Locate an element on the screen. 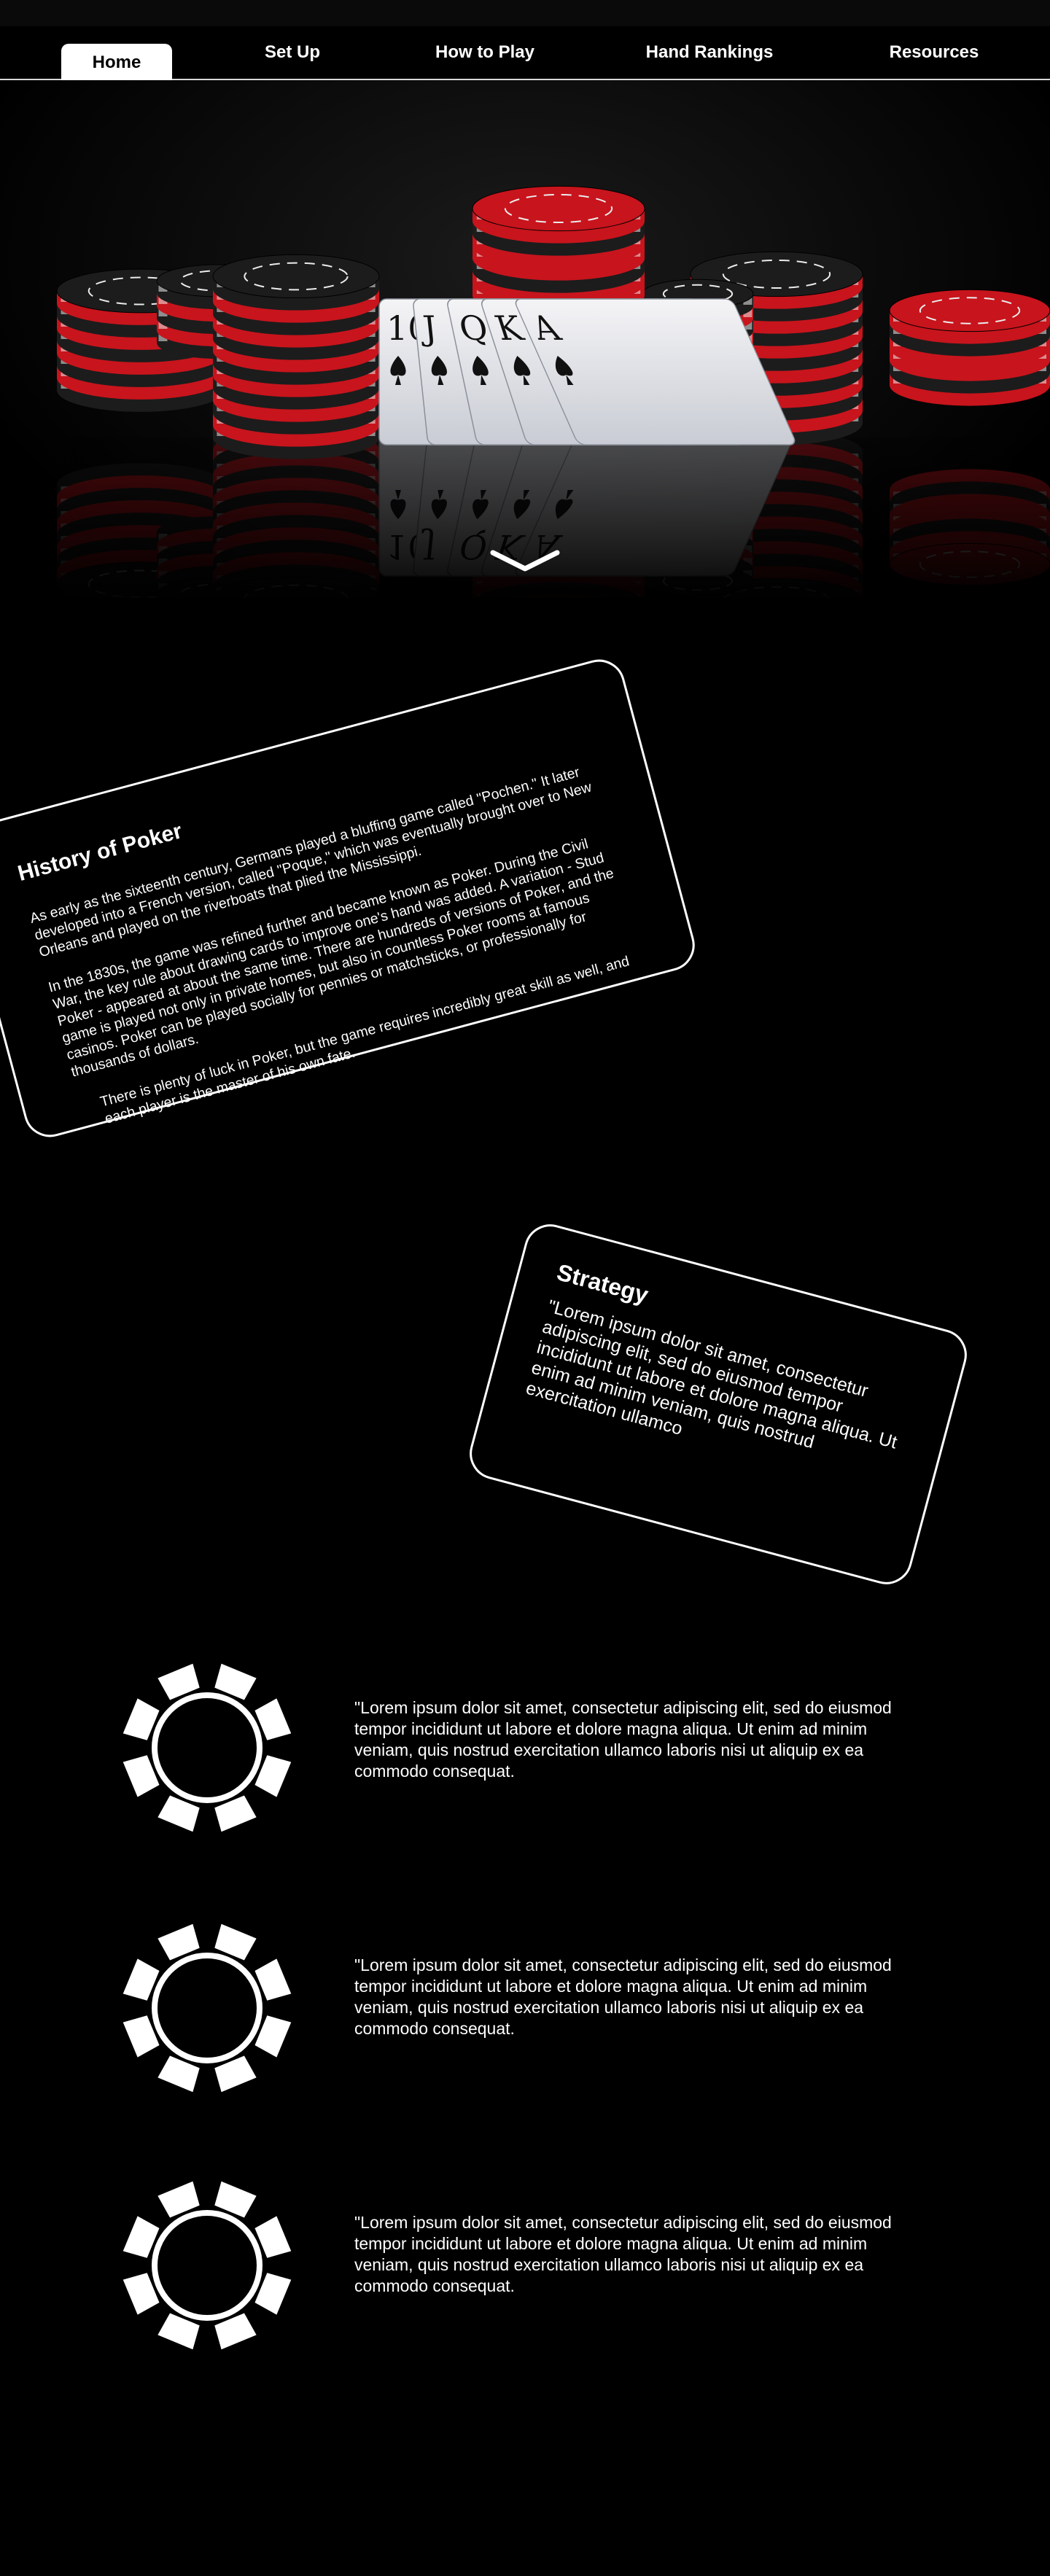 The height and width of the screenshot is (2576, 1050). nav-resources-tab: Resources is located at coordinates (934, 52).